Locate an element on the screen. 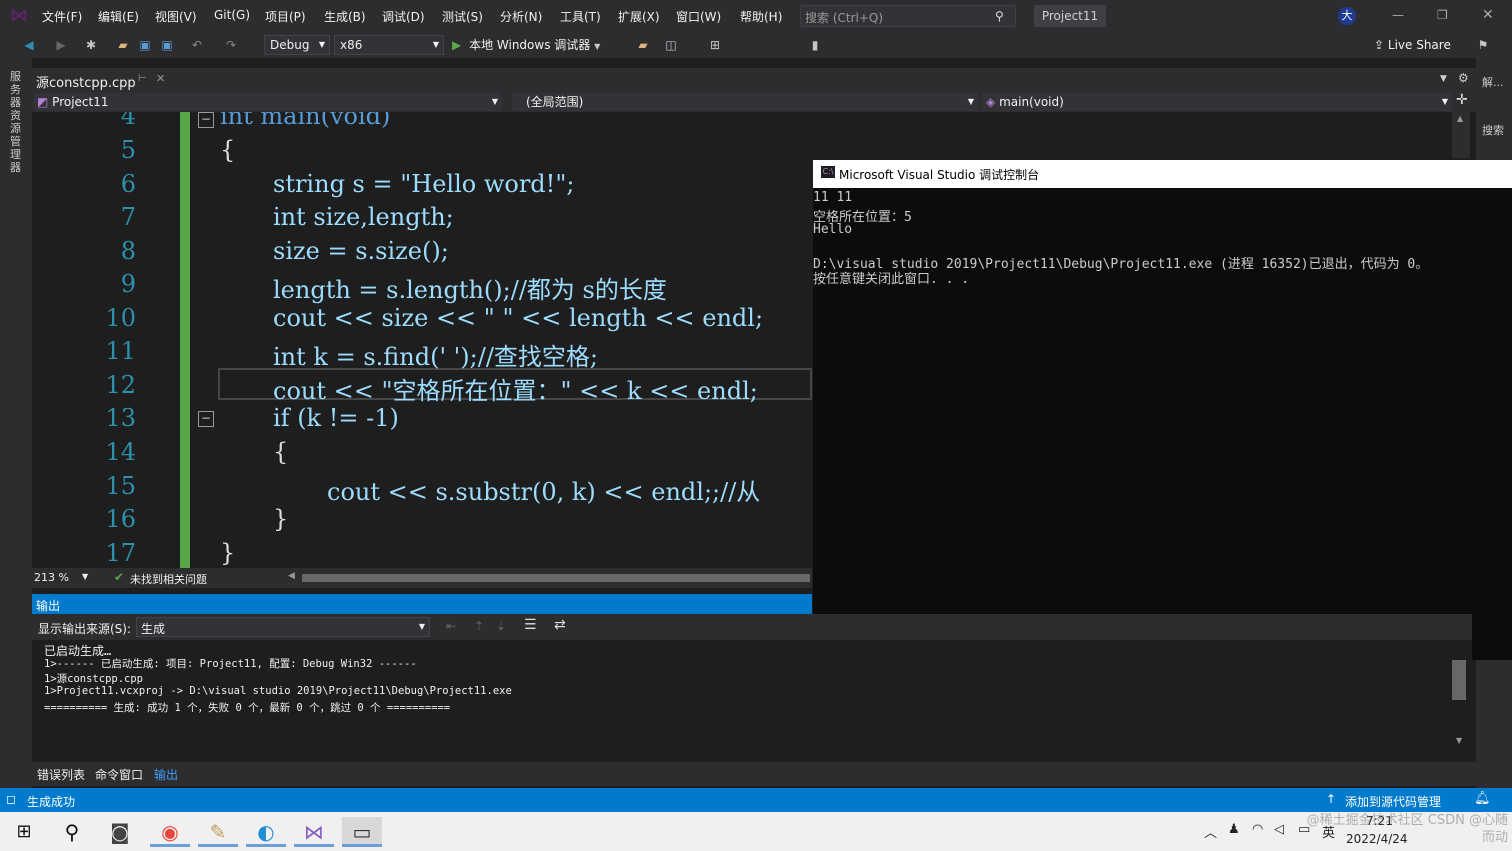 This screenshot has height=851, width=1512. solution-icon: ⊞ is located at coordinates (715, 45).